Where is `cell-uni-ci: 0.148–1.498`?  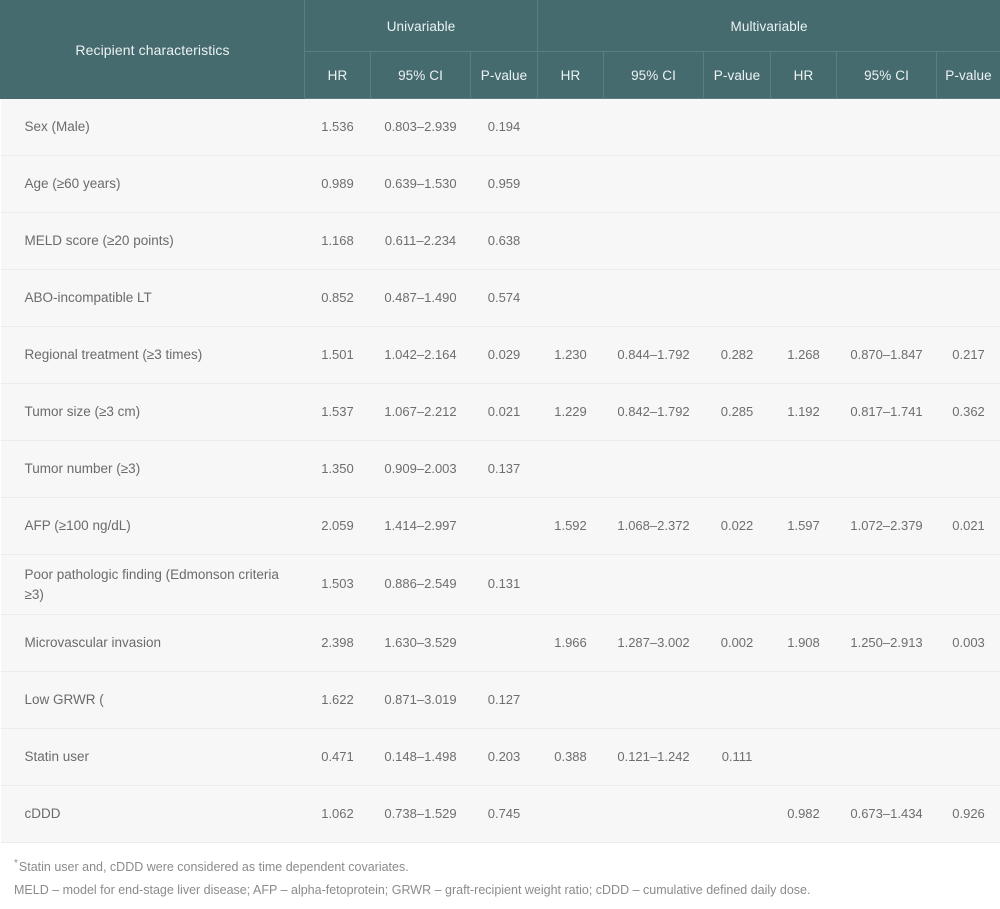 cell-uni-ci: 0.148–1.498 is located at coordinates (420, 757).